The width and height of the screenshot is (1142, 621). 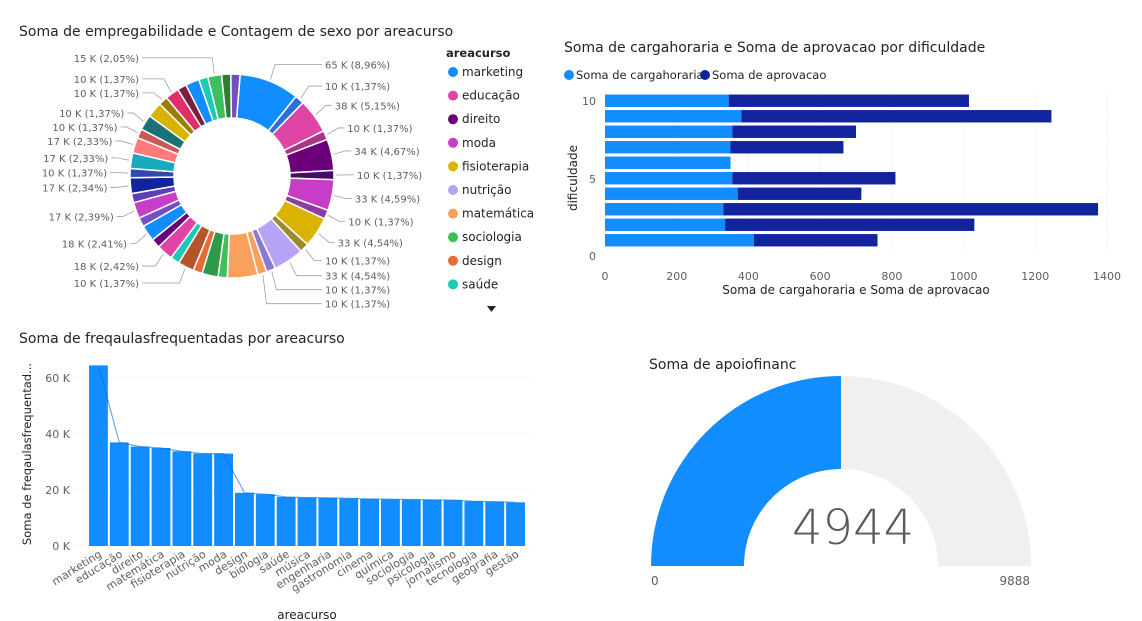 What do you see at coordinates (655, 581) in the screenshot?
I see `gauge-min-label: 0` at bounding box center [655, 581].